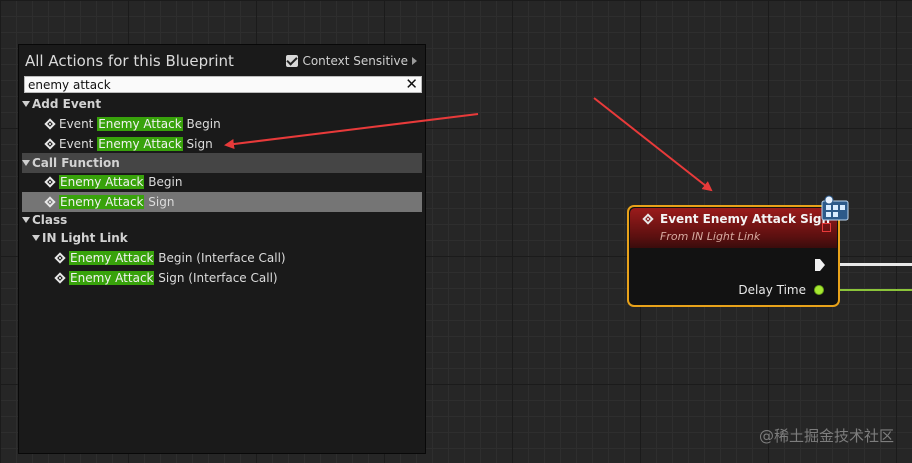 The height and width of the screenshot is (463, 912). Describe the element at coordinates (355, 61) in the screenshot. I see `context-sensitive-label: Context Sensitive` at that location.